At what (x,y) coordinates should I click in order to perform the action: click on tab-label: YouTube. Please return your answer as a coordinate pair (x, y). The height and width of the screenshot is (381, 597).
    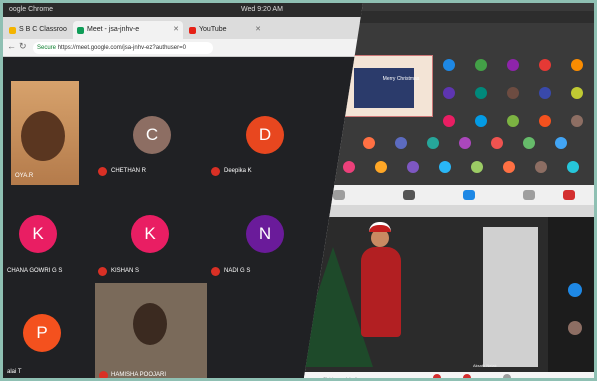
    Looking at the image, I should click on (213, 29).